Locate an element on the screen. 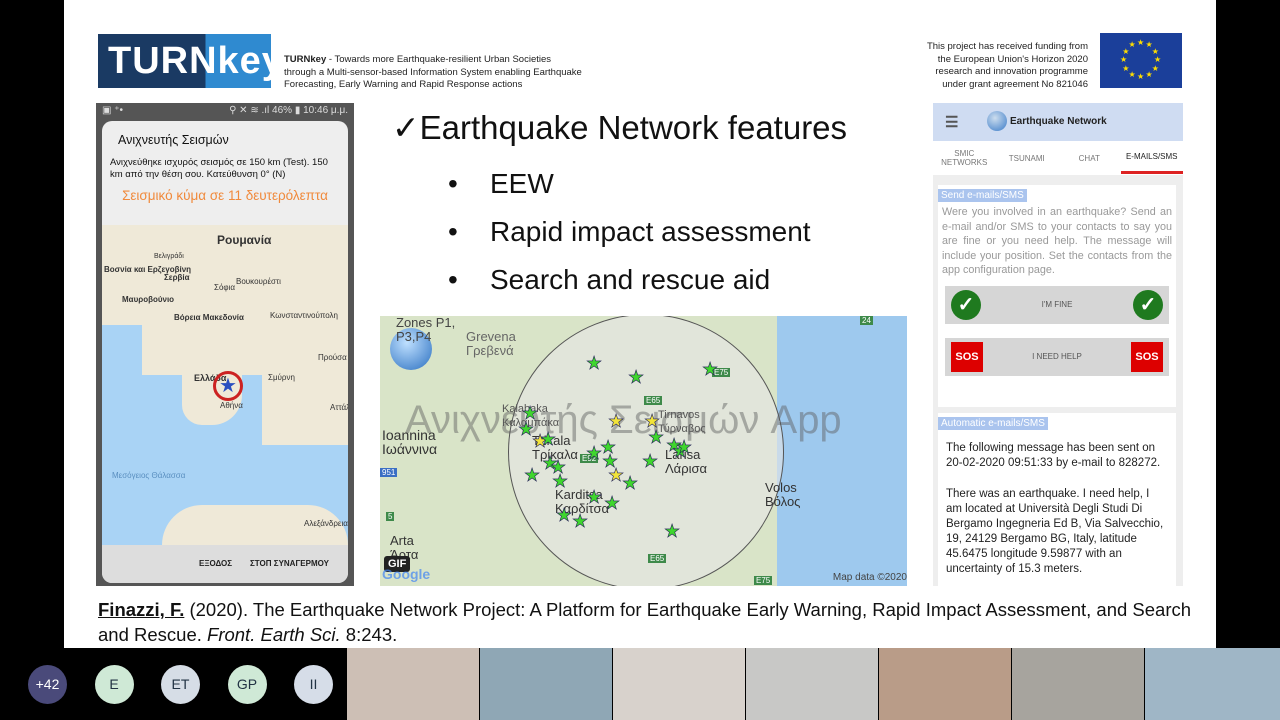 The width and height of the screenshot is (1280, 720). tab-bar: SMIC NETWORKS TSUNAMI CHAT E-MAILS/SMS is located at coordinates (1058, 158).